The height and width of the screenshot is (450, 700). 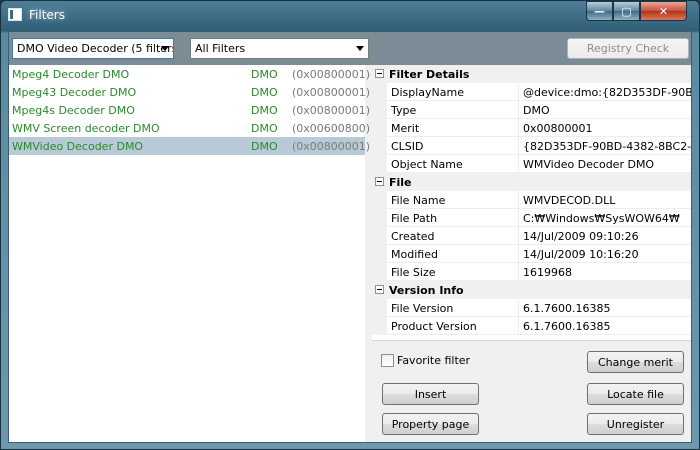 What do you see at coordinates (453, 218) in the screenshot?
I see `property-name: File Path` at bounding box center [453, 218].